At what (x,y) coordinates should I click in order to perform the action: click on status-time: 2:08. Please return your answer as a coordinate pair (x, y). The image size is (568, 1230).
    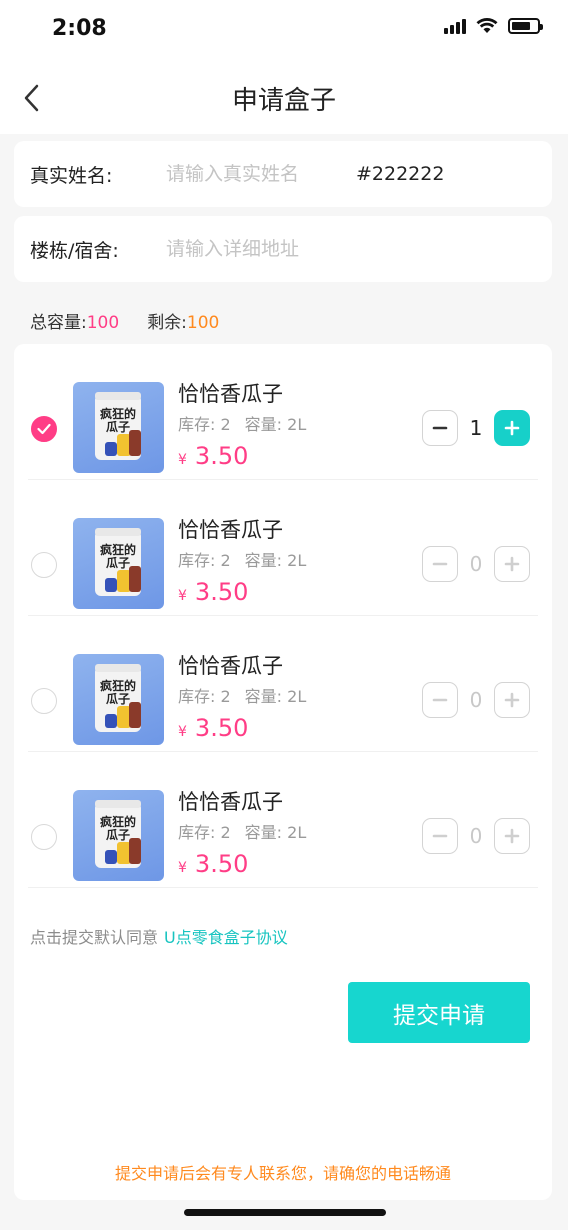
    Looking at the image, I should click on (79, 28).